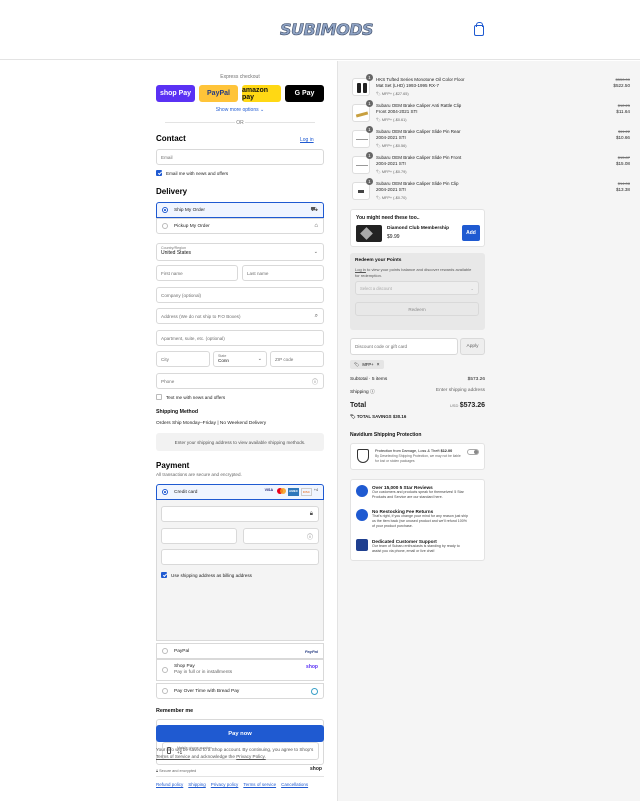 The height and width of the screenshot is (801, 640). I want to click on shield-icon, so click(363, 456).